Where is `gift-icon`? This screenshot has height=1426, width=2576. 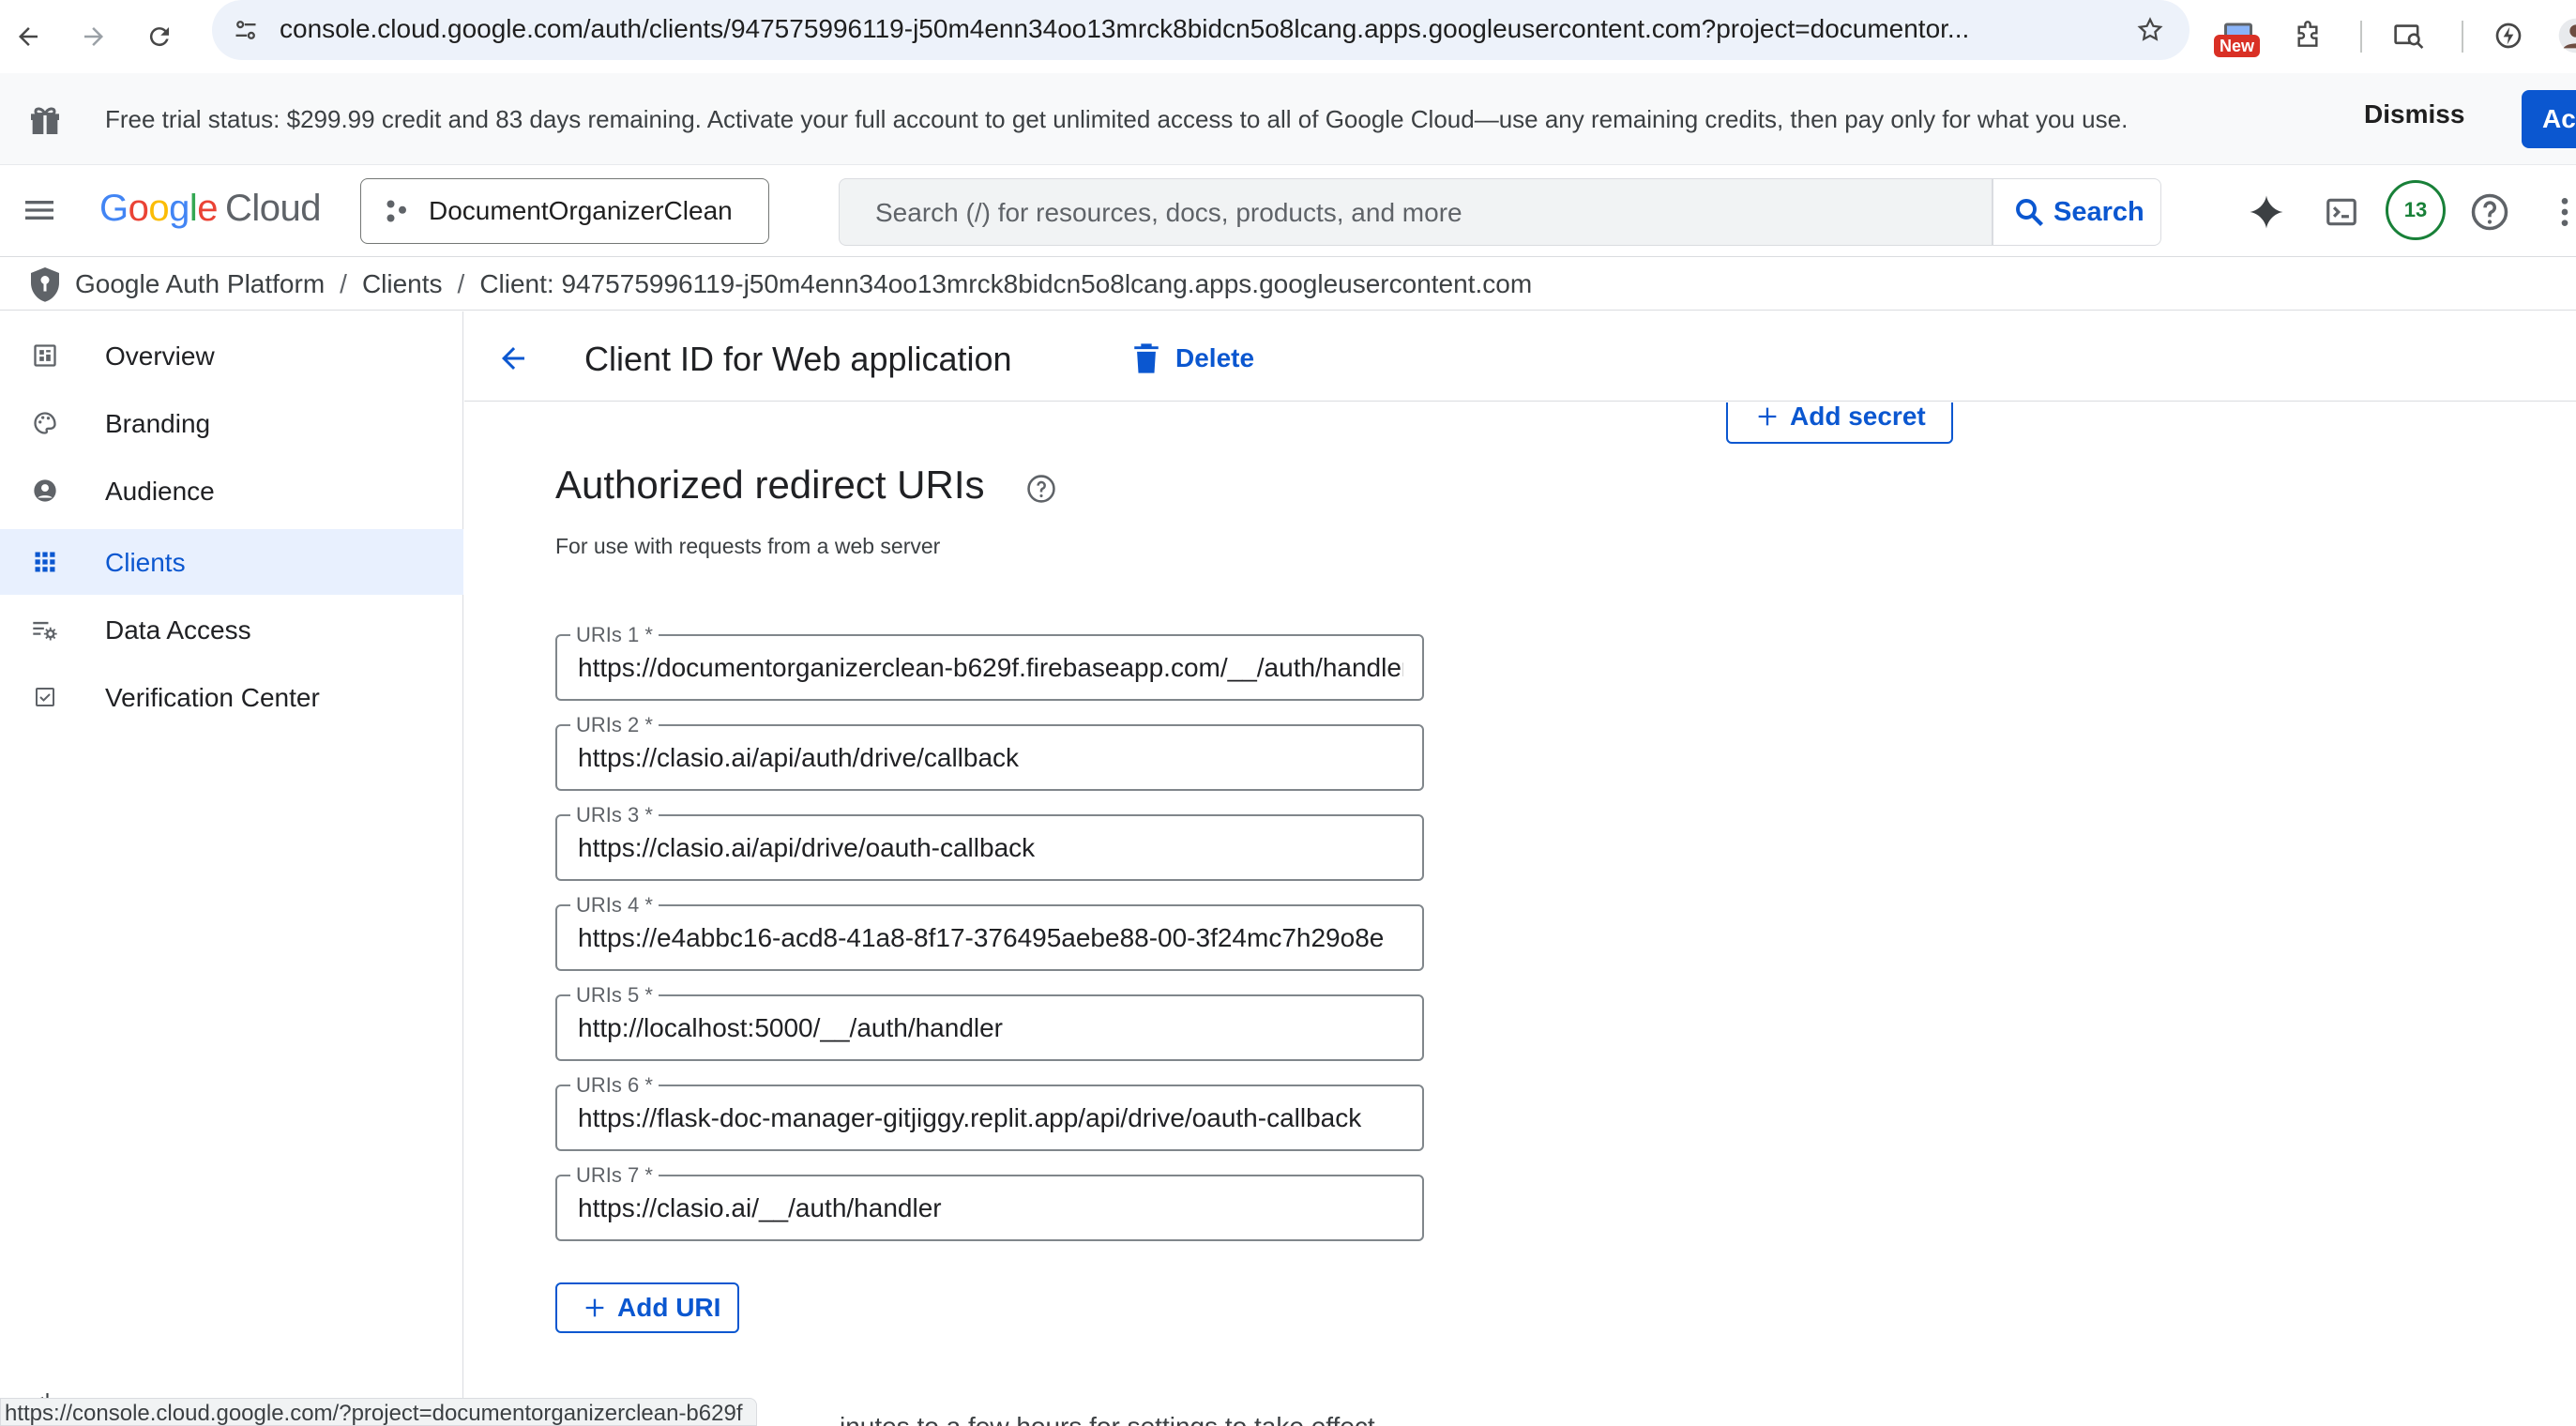
gift-icon is located at coordinates (45, 120).